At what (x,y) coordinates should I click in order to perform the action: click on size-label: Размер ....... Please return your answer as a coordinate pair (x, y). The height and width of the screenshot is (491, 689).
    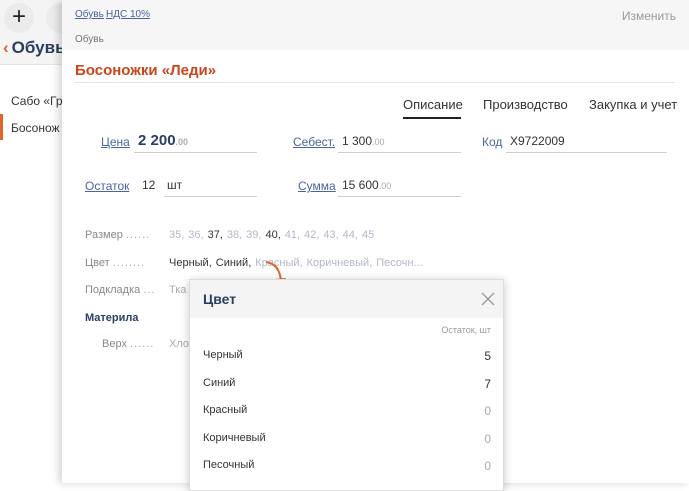
    Looking at the image, I should click on (118, 235).